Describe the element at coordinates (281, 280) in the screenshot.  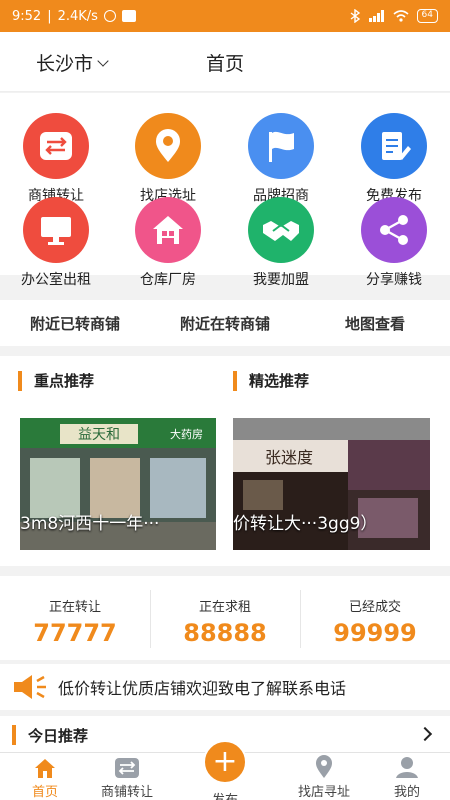
I see `grid-label: 我要加盟` at that location.